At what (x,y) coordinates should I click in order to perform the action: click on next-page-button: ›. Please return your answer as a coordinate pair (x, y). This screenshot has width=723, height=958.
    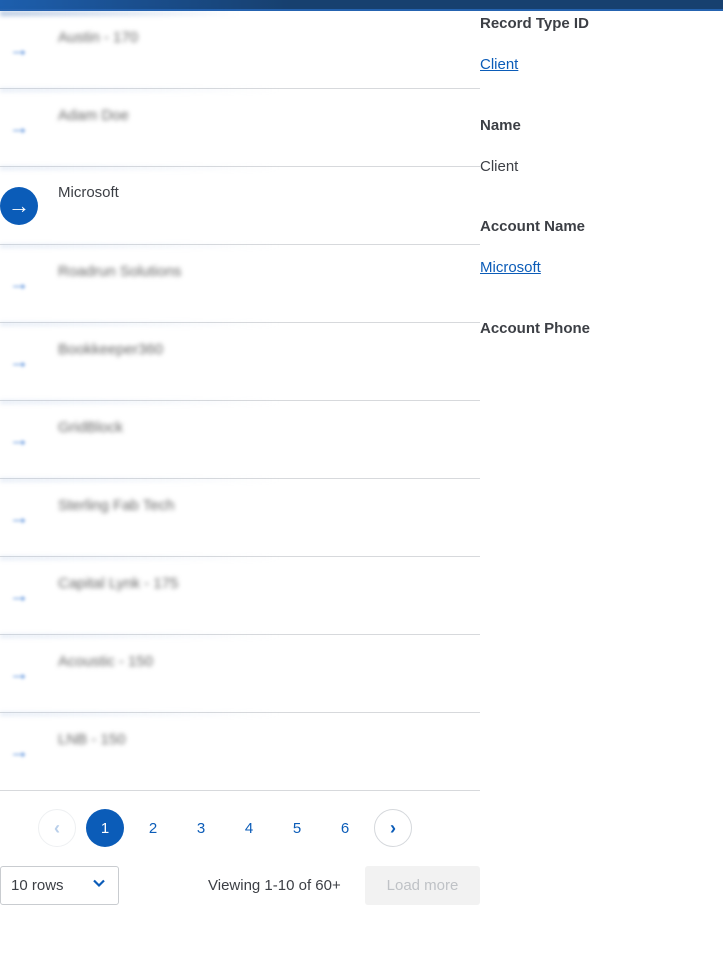
    Looking at the image, I should click on (393, 828).